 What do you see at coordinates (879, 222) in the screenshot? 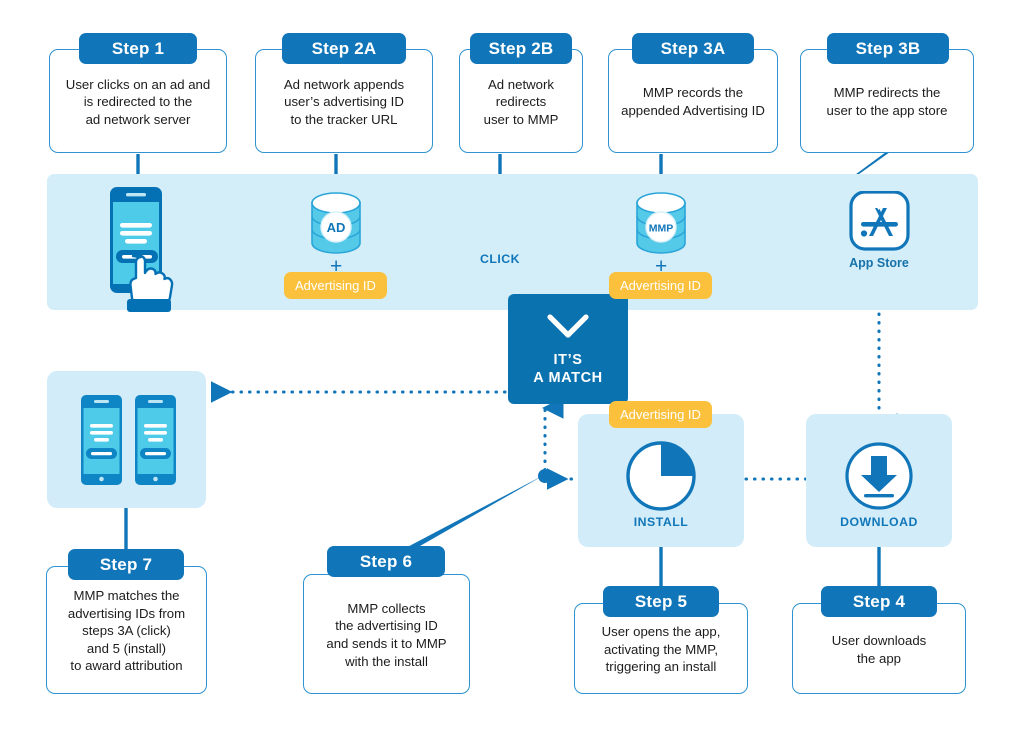
I see `app-store-icon` at bounding box center [879, 222].